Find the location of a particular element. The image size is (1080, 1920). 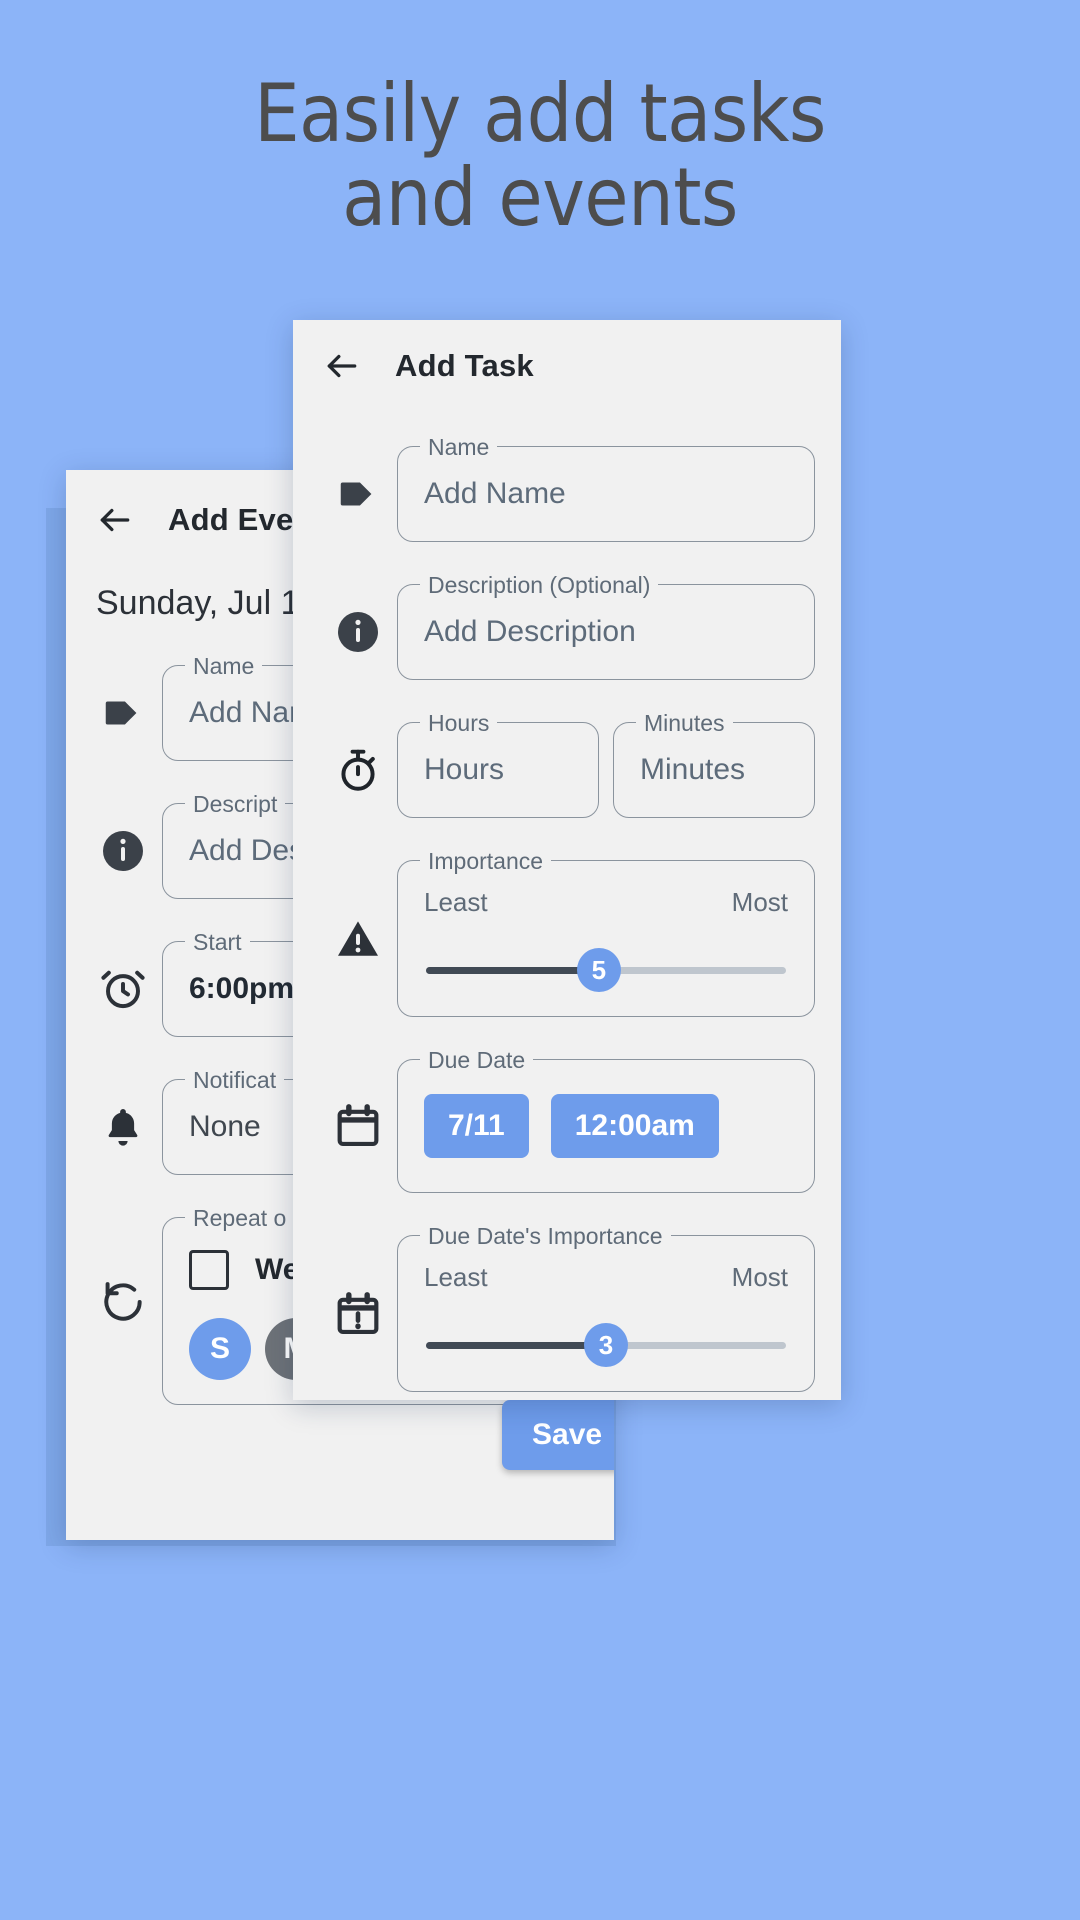

task-due-date-legend: Due Date is located at coordinates (477, 1060).